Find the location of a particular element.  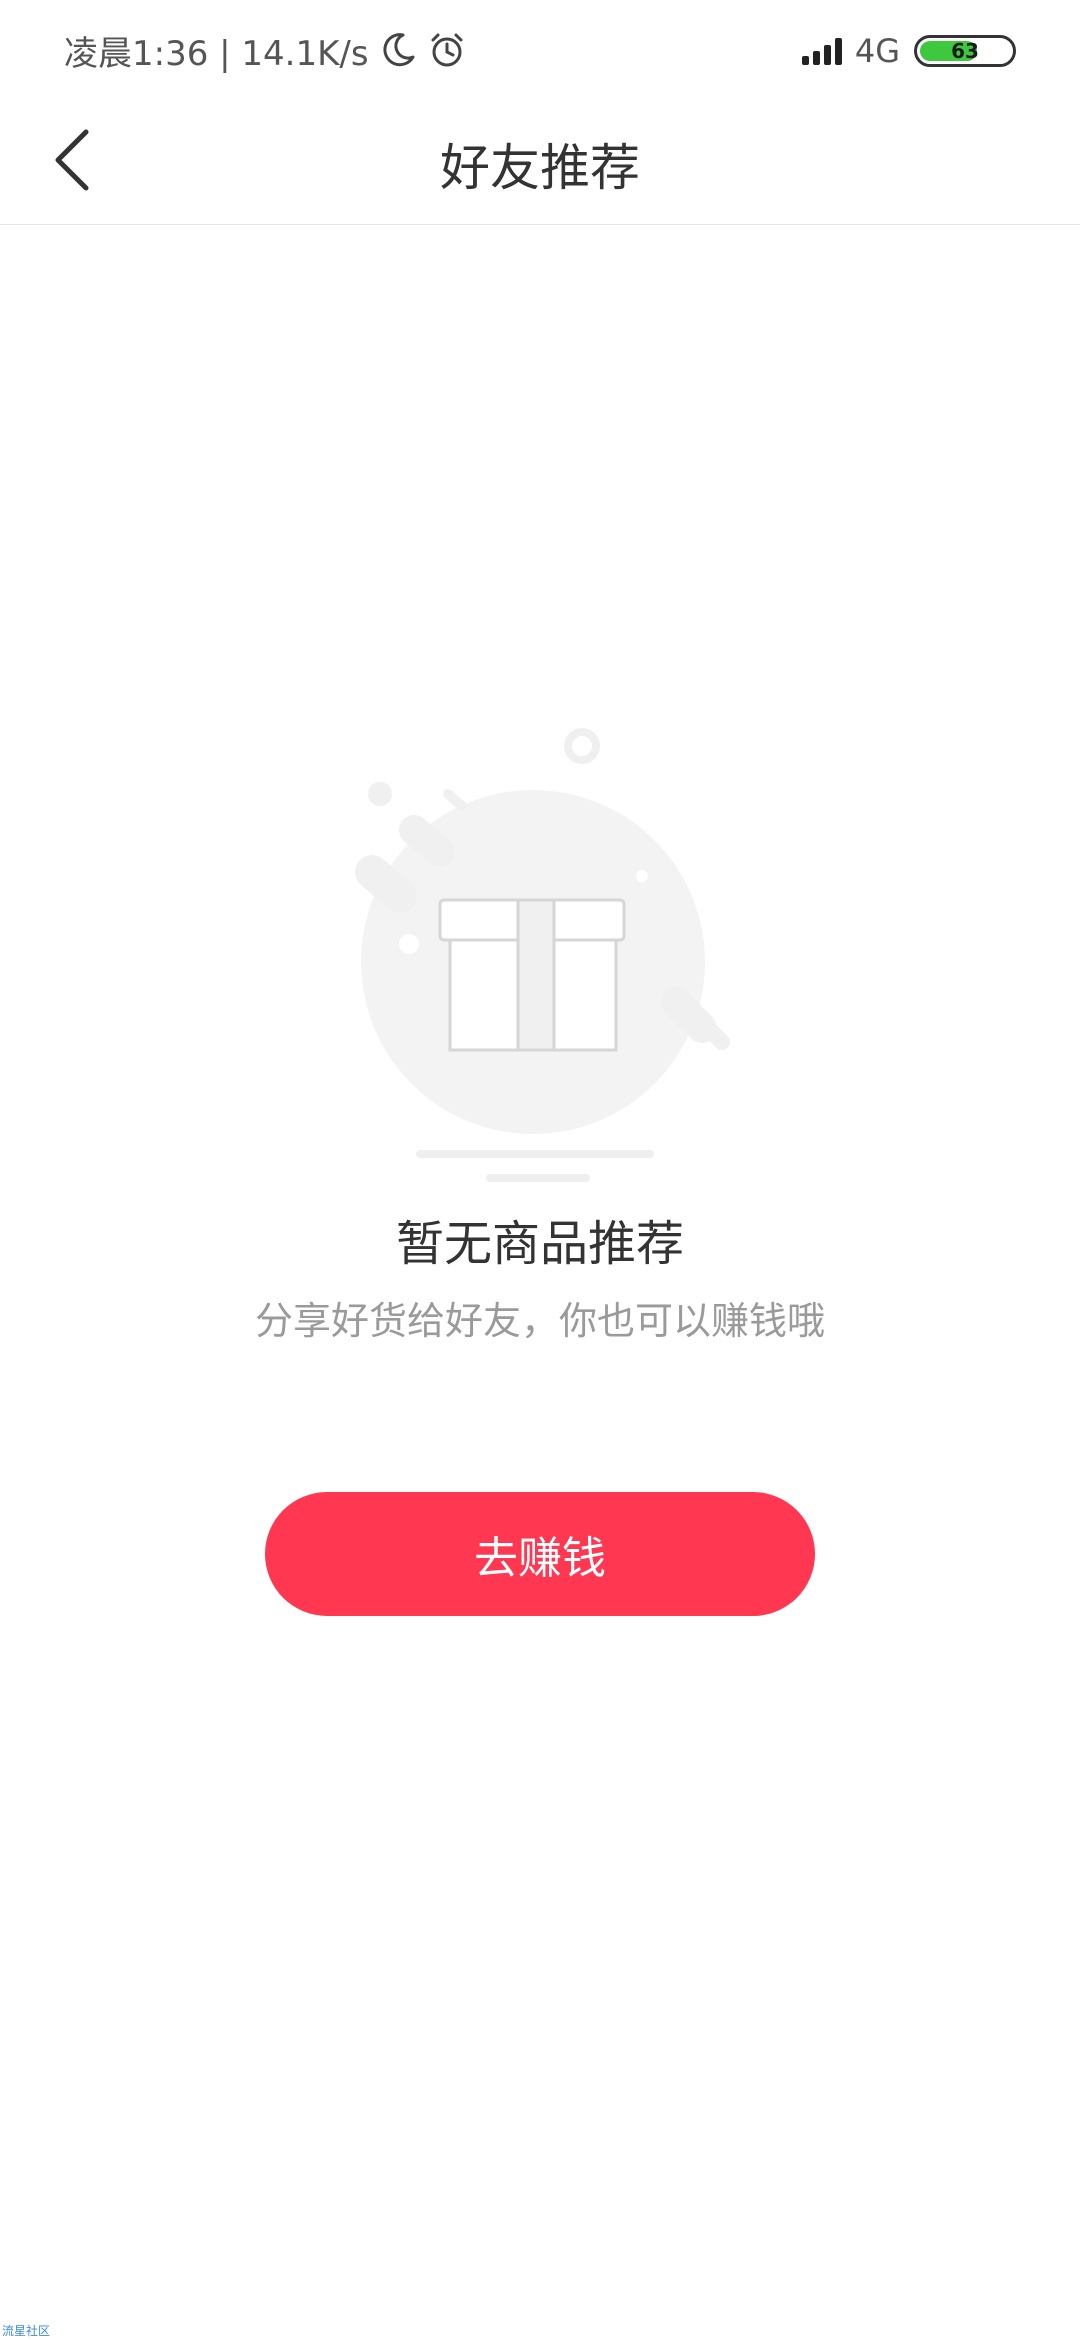

header: 好友推荐 is located at coordinates (540, 162).